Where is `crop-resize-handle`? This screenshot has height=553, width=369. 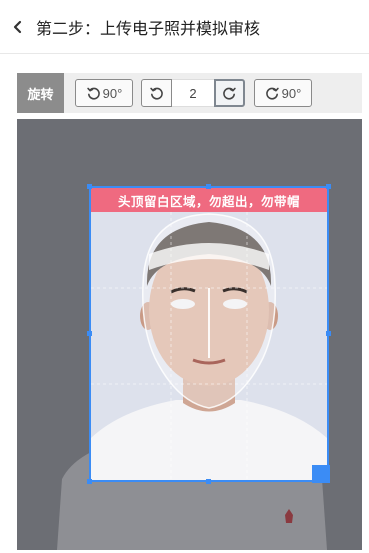
crop-resize-handle is located at coordinates (321, 474).